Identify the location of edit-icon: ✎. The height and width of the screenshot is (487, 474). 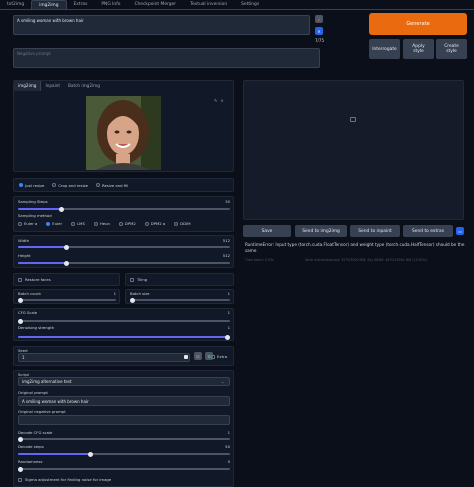
(215, 101).